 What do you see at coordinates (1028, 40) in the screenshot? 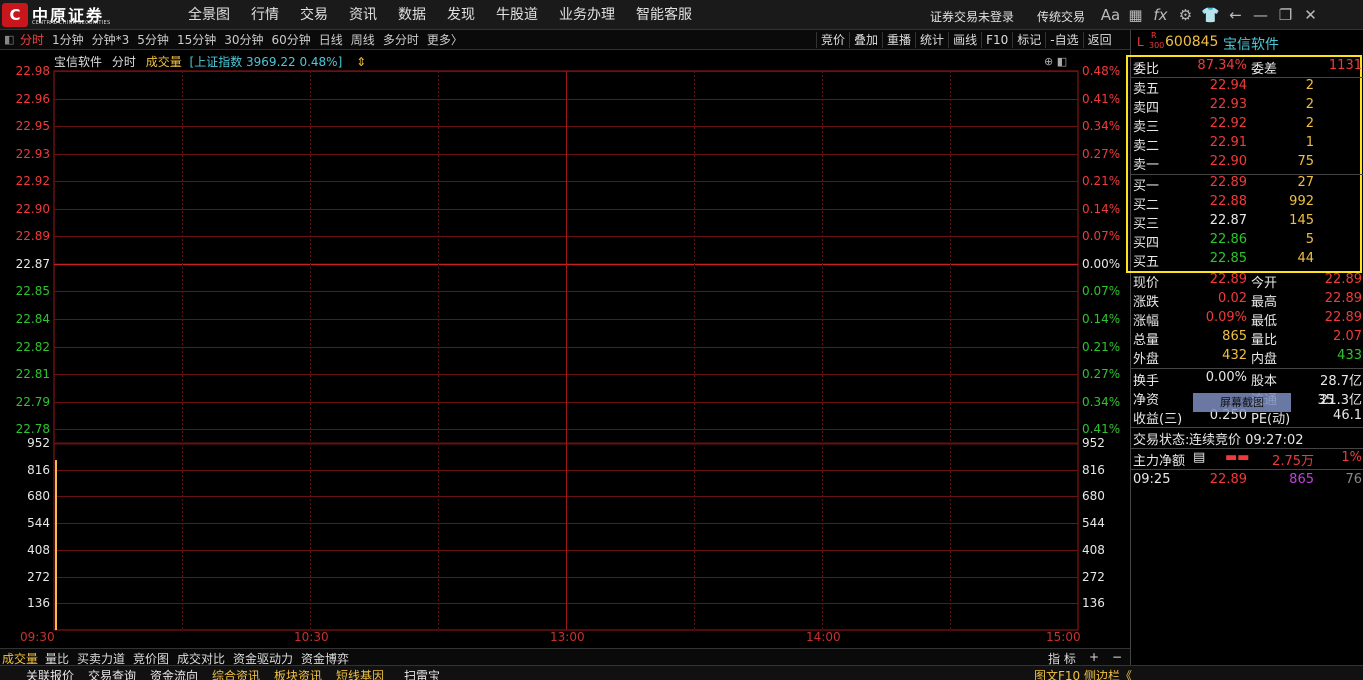
I see `tool-mark: 标记` at bounding box center [1028, 40].